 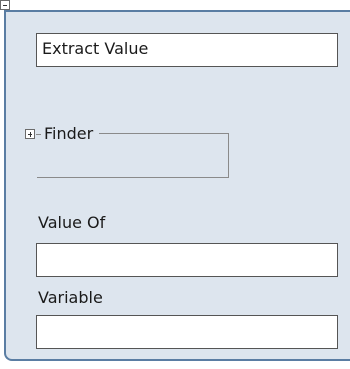 I want to click on finder-group-header: Finder, so click(x=62, y=134).